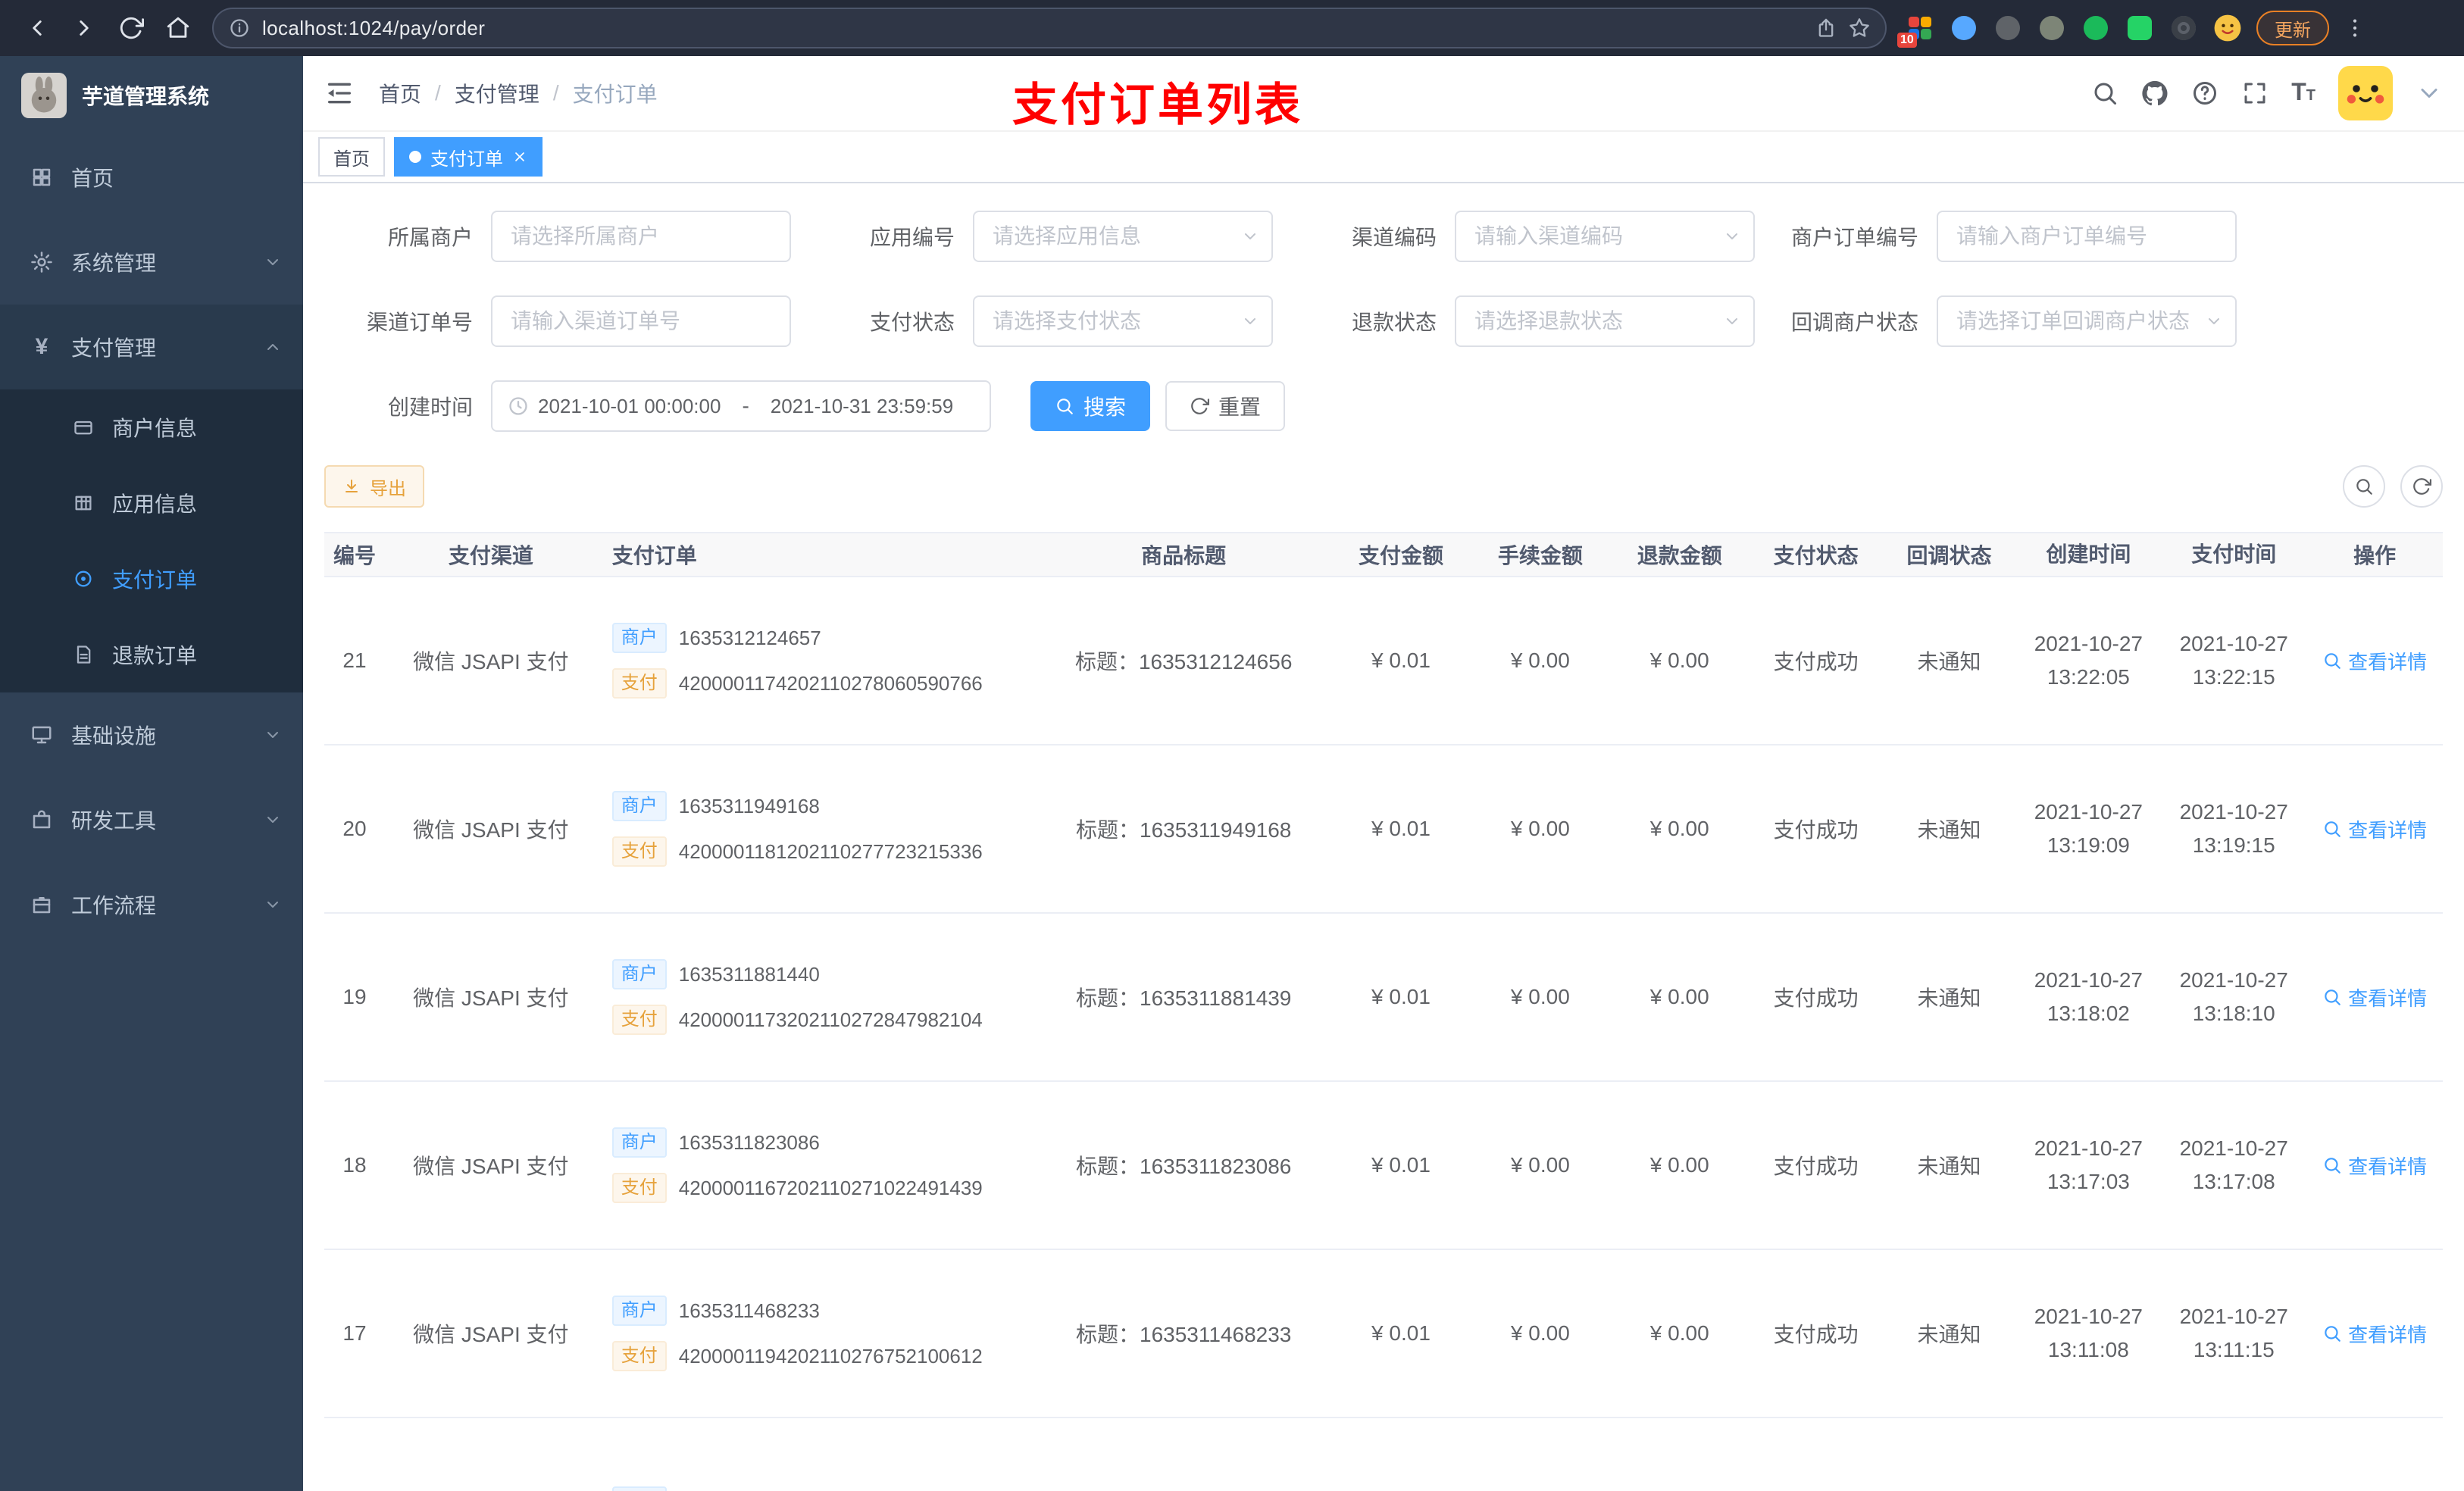  I want to click on profile-avatar, so click(2227, 28).